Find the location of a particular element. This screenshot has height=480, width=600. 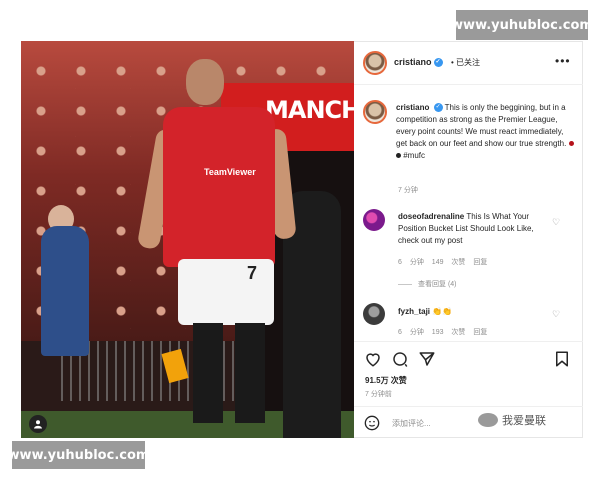

comment-icon is located at coordinates (400, 359).